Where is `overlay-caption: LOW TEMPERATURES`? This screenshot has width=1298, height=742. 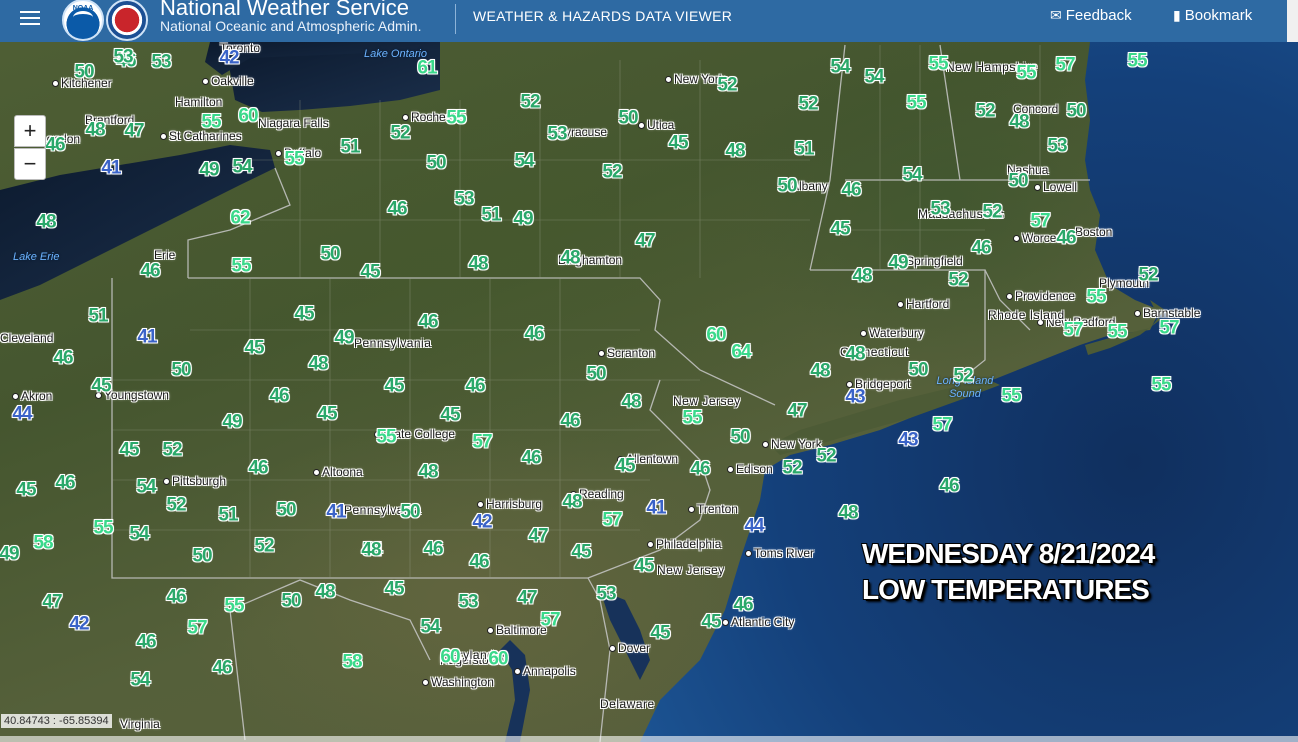 overlay-caption: LOW TEMPERATURES is located at coordinates (1006, 589).